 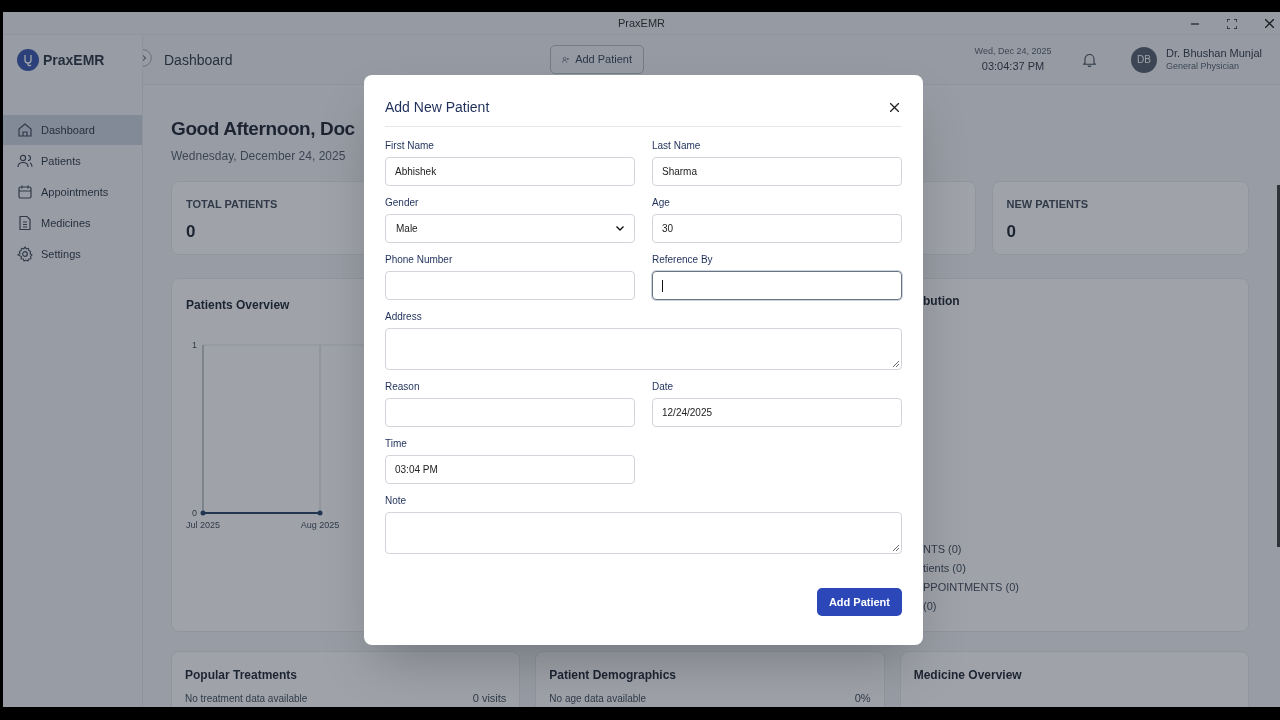 I want to click on field-label: Time, so click(x=396, y=443).